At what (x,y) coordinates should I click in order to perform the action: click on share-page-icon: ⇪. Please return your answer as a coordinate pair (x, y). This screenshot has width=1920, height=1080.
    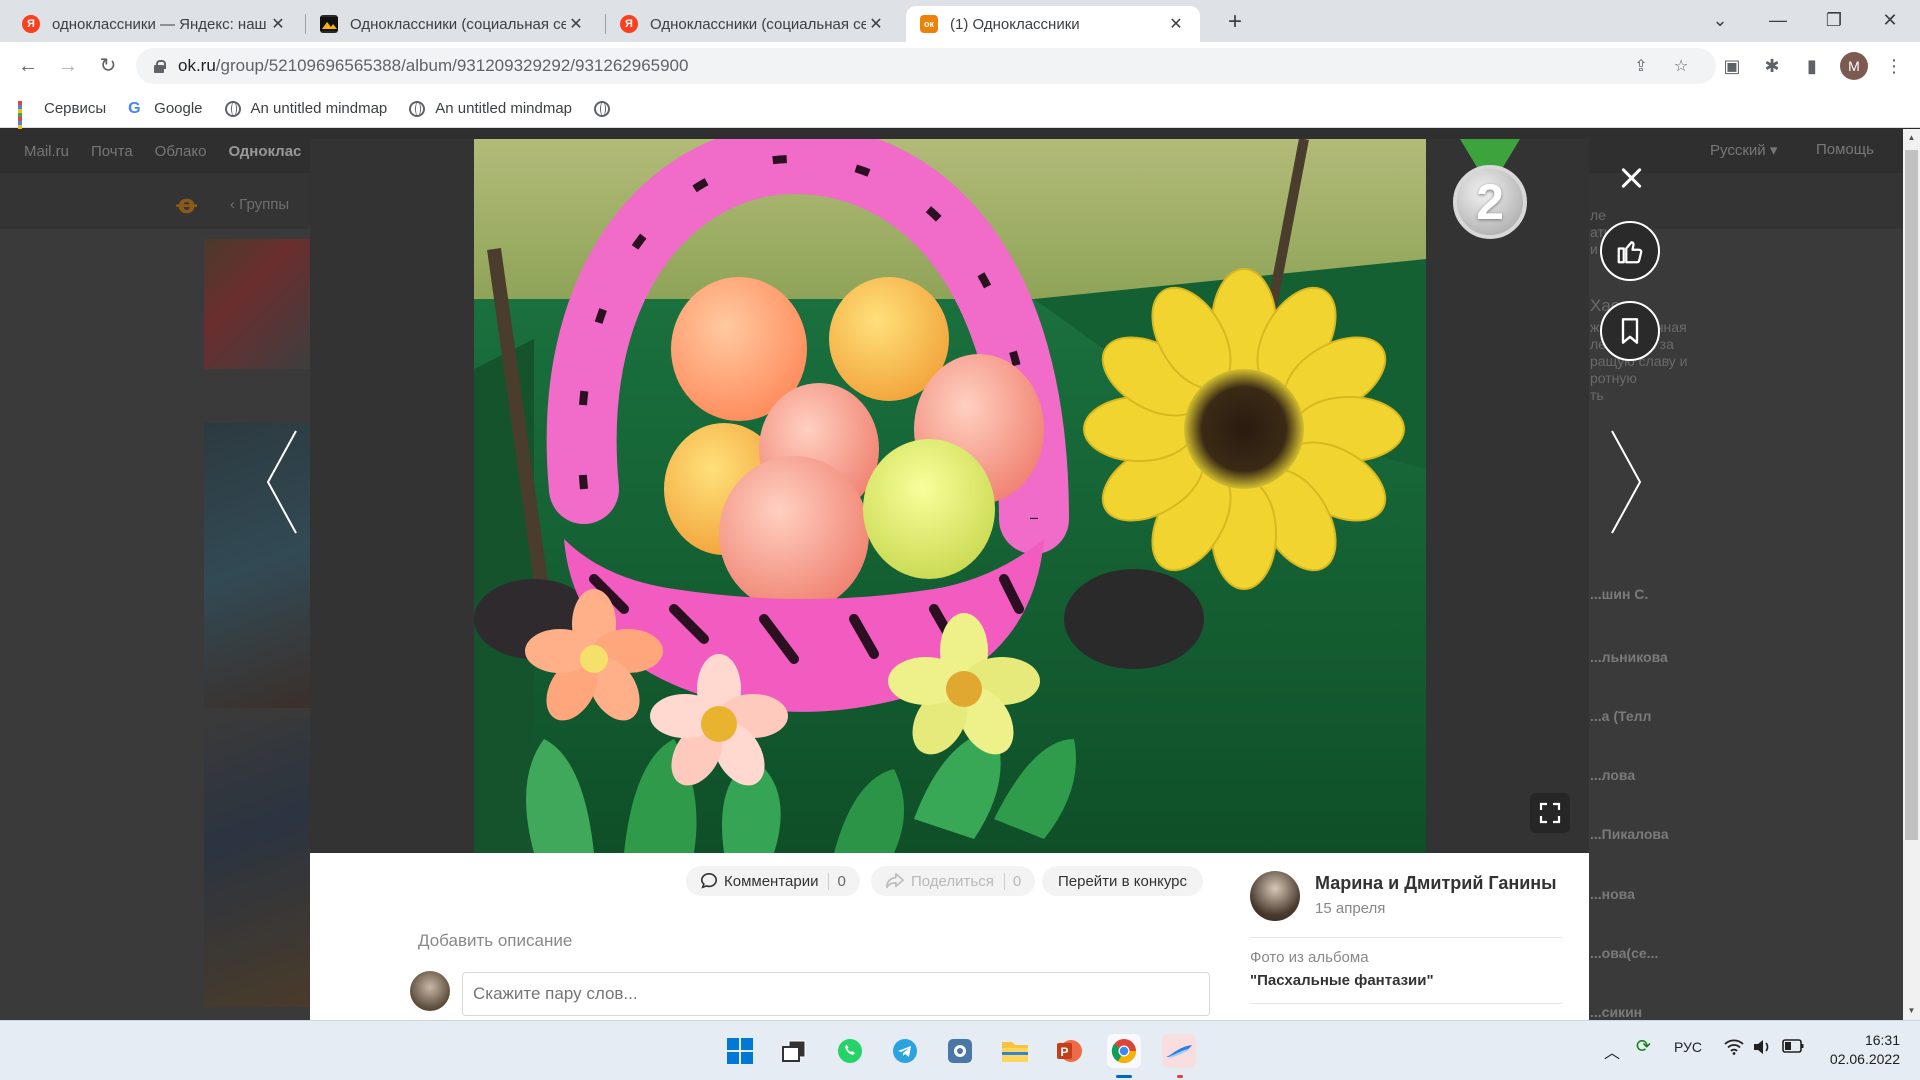
    Looking at the image, I should click on (1641, 66).